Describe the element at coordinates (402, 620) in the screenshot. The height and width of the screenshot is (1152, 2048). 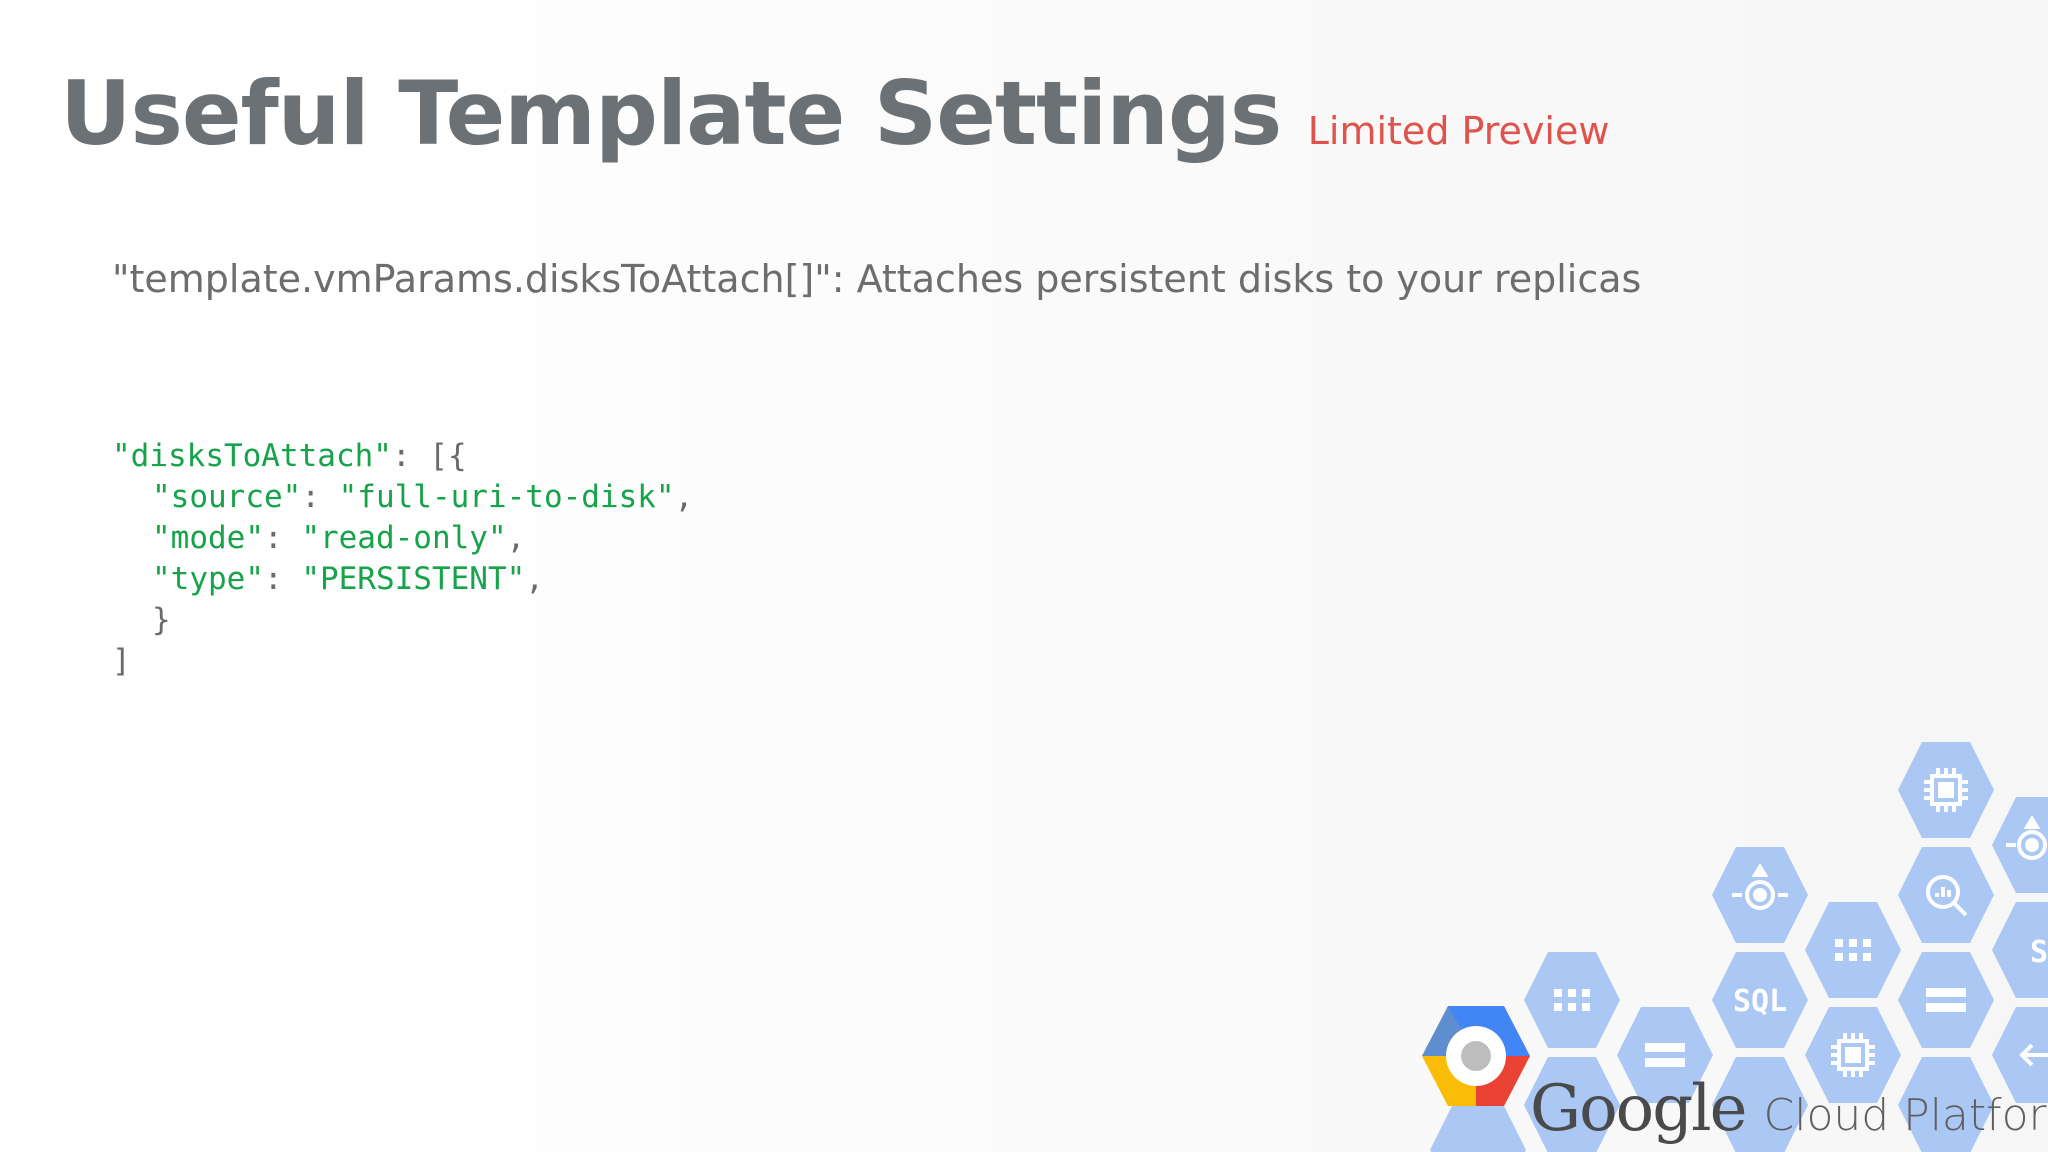
I see `code-line: }` at that location.